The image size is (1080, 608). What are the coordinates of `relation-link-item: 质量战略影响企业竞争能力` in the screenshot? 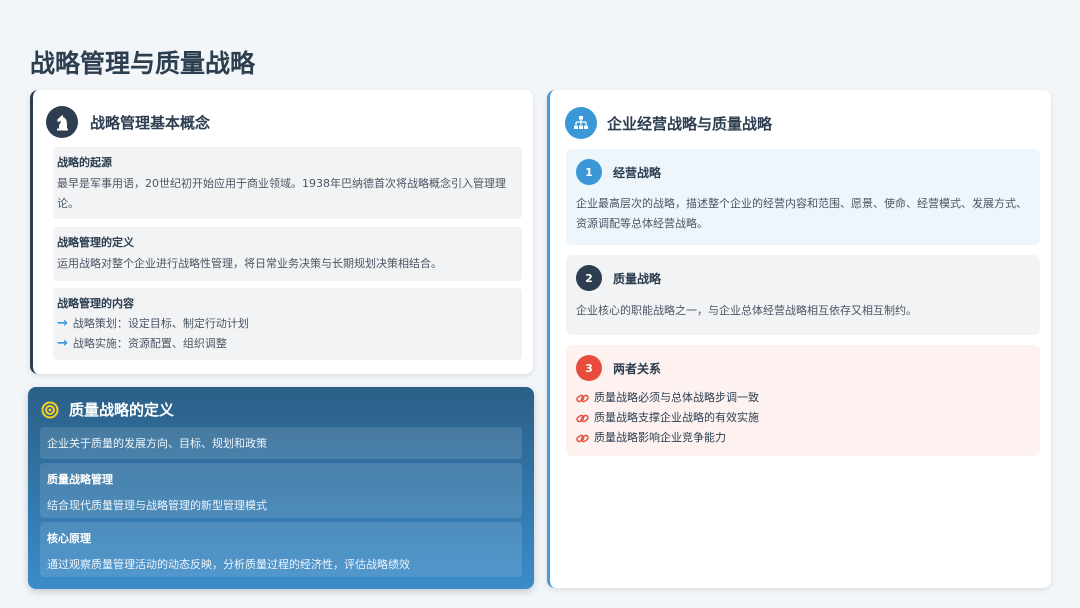 It's located at (667, 438).